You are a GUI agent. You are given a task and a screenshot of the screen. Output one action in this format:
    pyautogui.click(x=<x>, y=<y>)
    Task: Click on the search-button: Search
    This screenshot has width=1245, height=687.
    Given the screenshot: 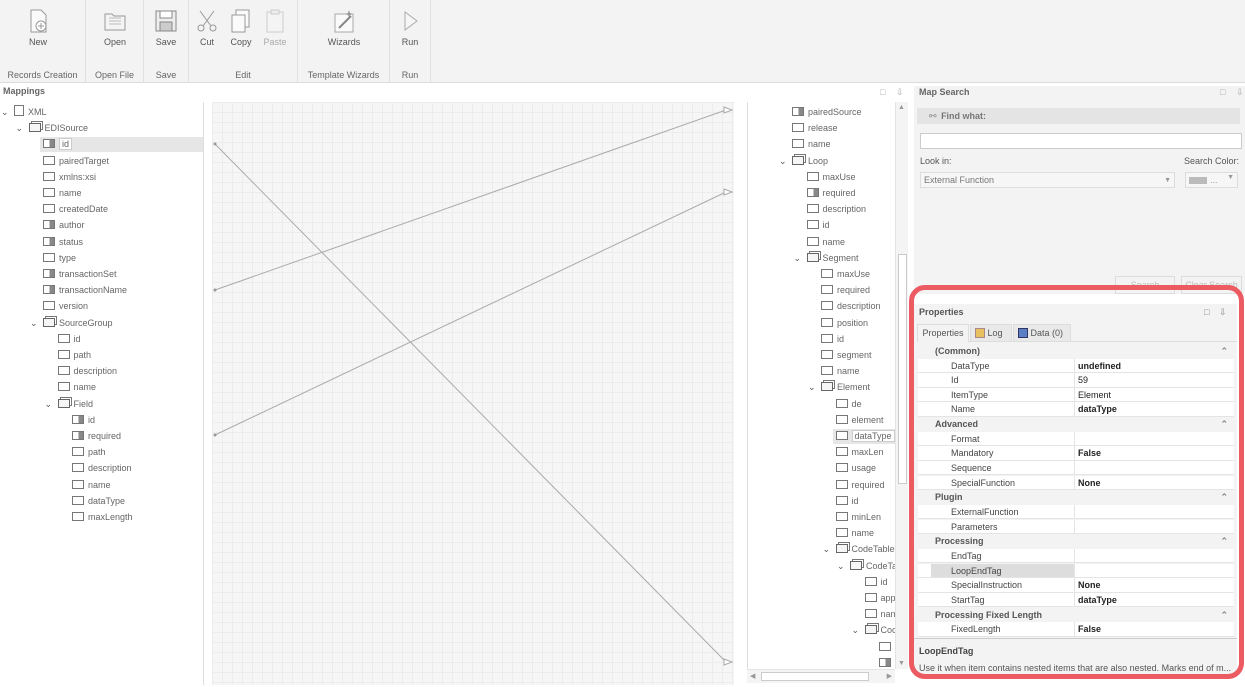 What is the action you would take?
    pyautogui.click(x=1145, y=285)
    